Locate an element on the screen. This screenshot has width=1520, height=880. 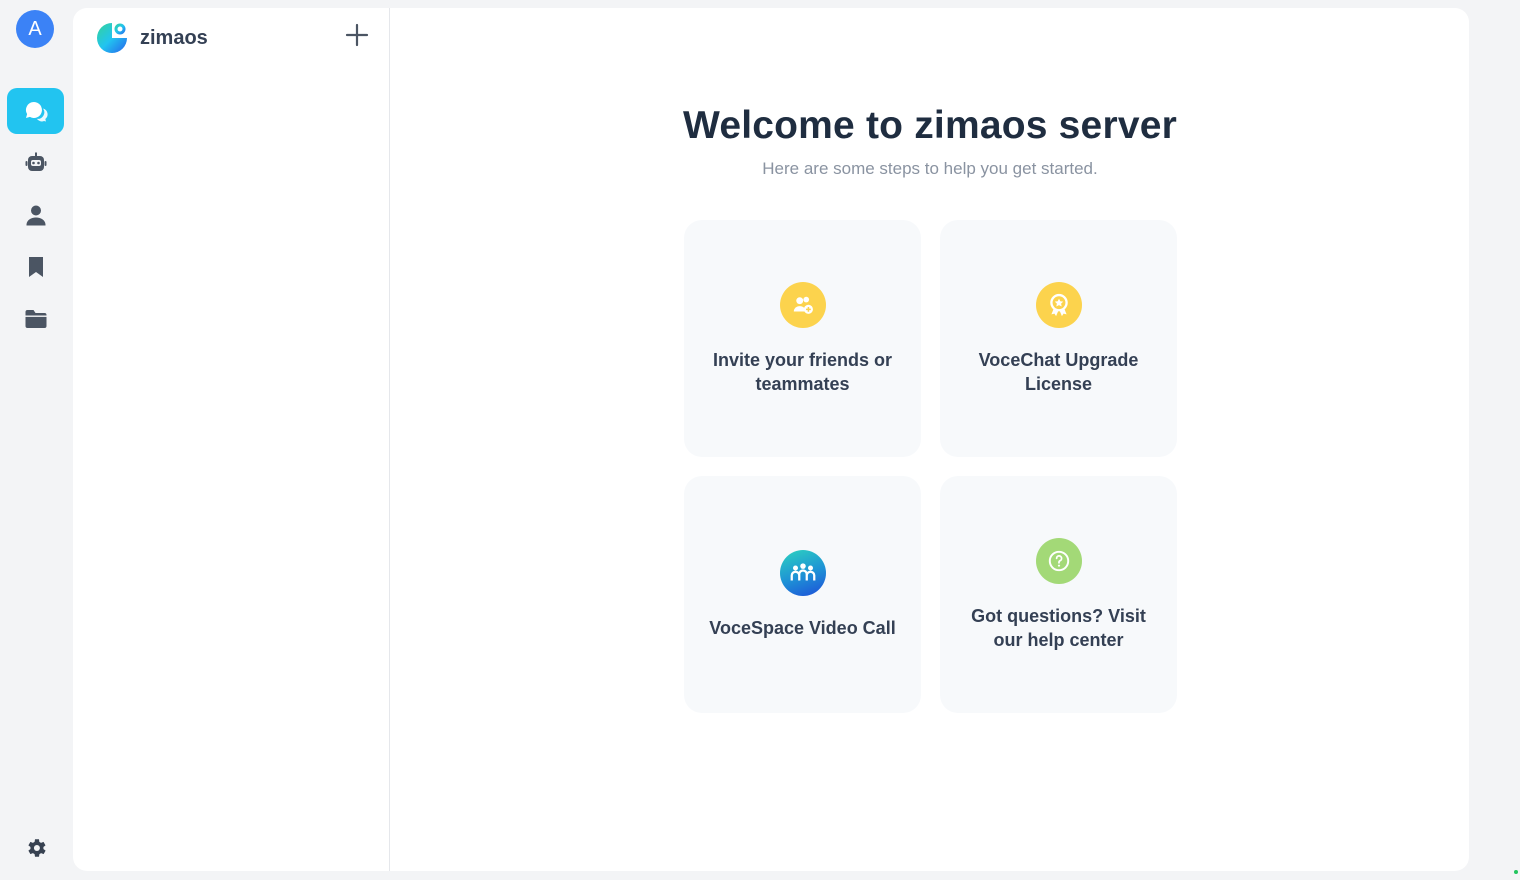
status-indicator is located at coordinates (1516, 872).